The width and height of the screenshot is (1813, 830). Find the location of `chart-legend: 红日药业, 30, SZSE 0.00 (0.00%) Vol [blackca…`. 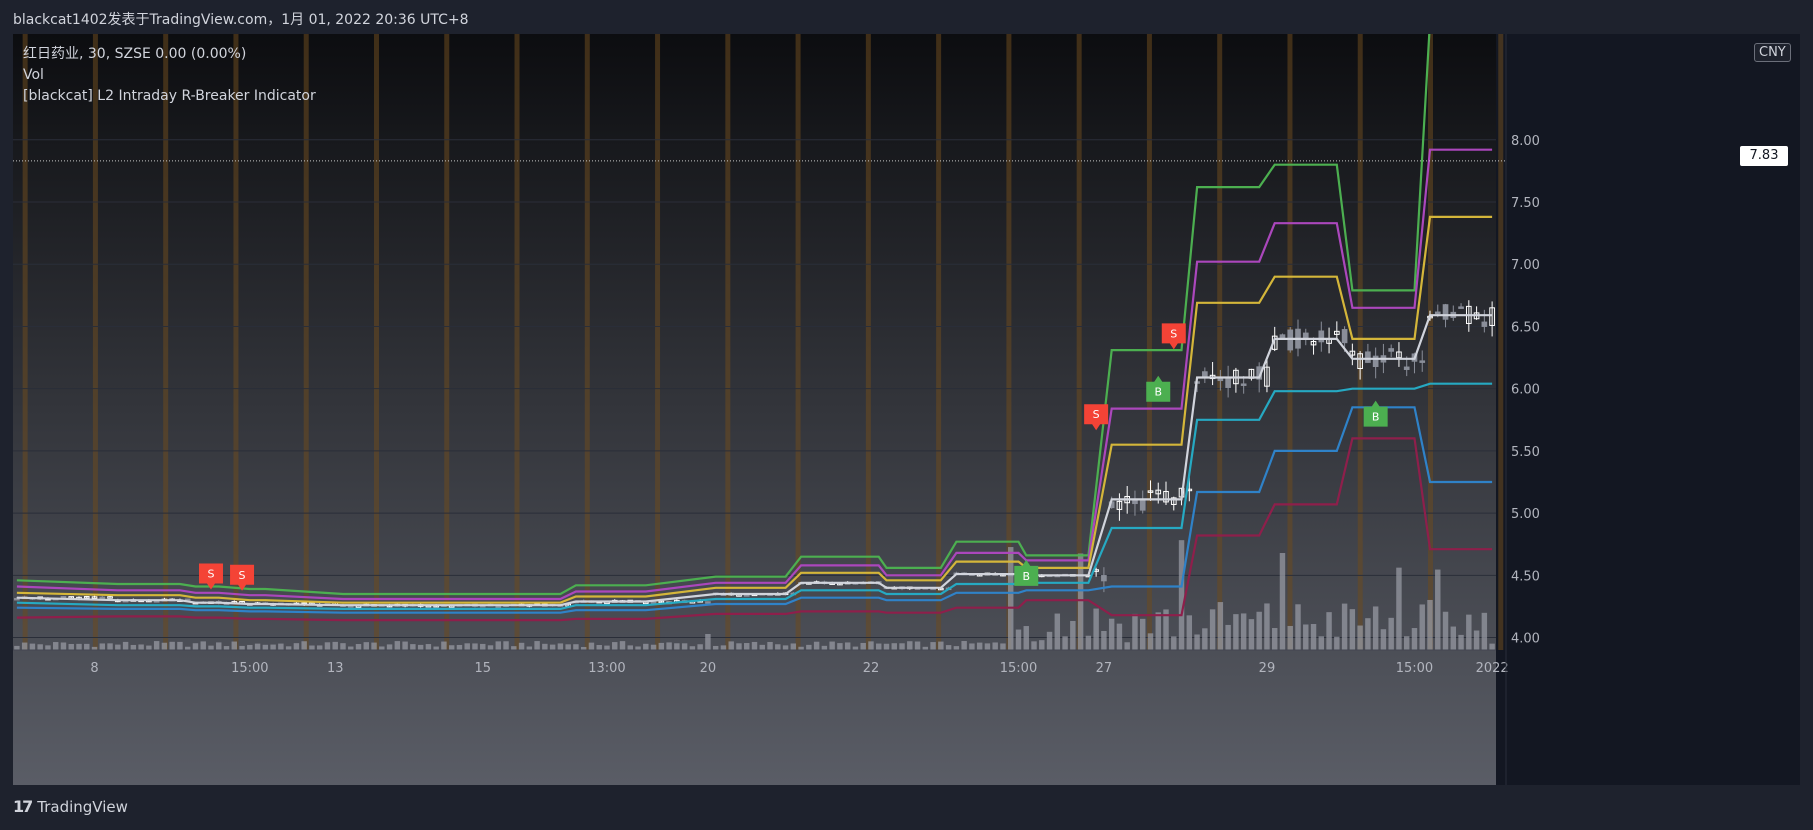

chart-legend: 红日药业, 30, SZSE 0.00 (0.00%) Vol [blackca… is located at coordinates (169, 75).